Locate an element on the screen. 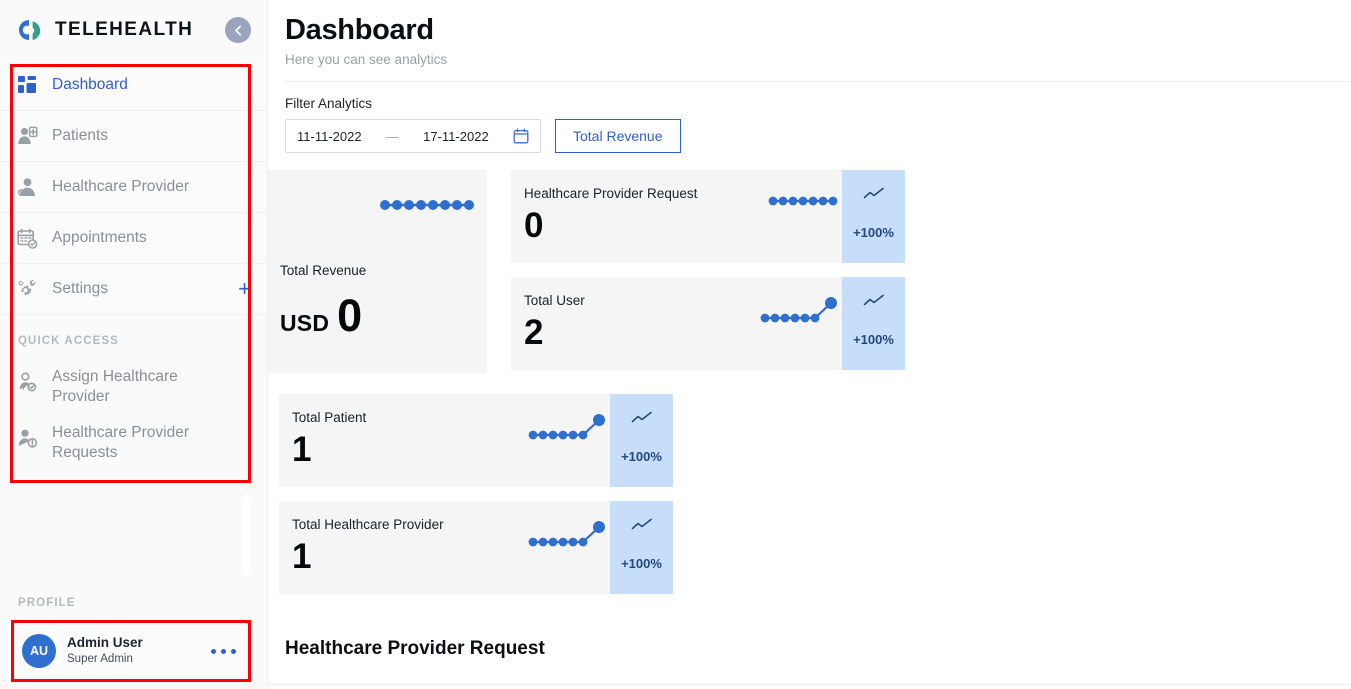 Image resolution: width=1351 pixels, height=689 pixels. sidebar-collapse-button is located at coordinates (238, 30).